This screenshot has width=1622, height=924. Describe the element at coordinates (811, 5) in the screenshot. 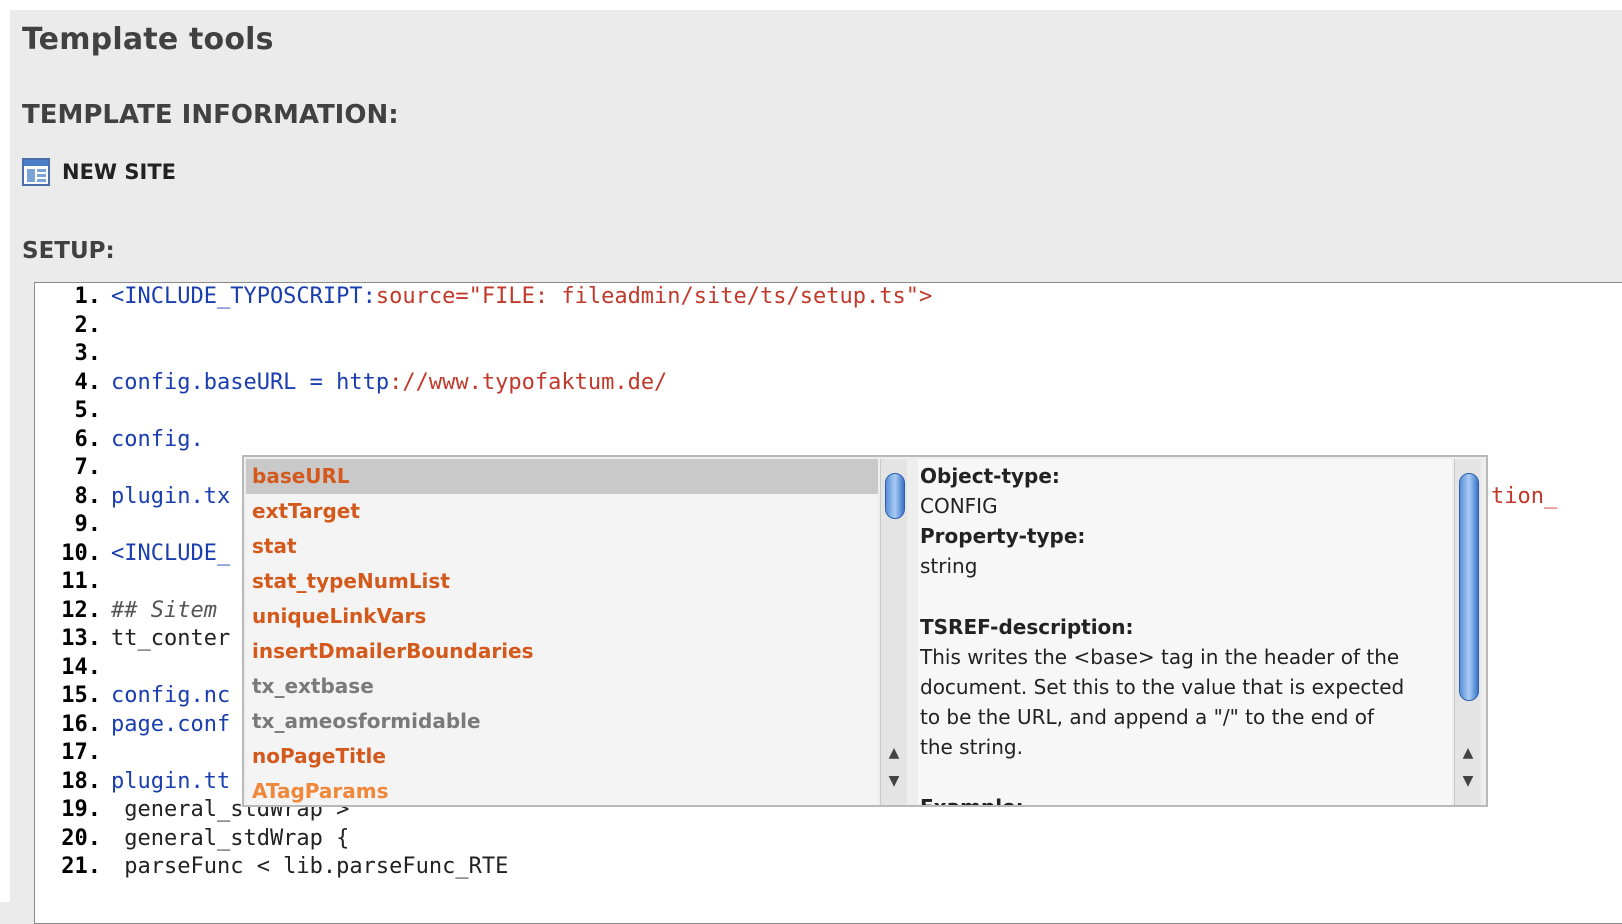

I see `top-strip` at that location.